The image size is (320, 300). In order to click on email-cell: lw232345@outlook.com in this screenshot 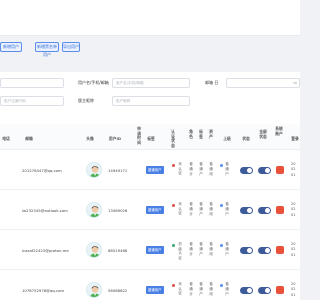, I will do `click(45, 210)`.